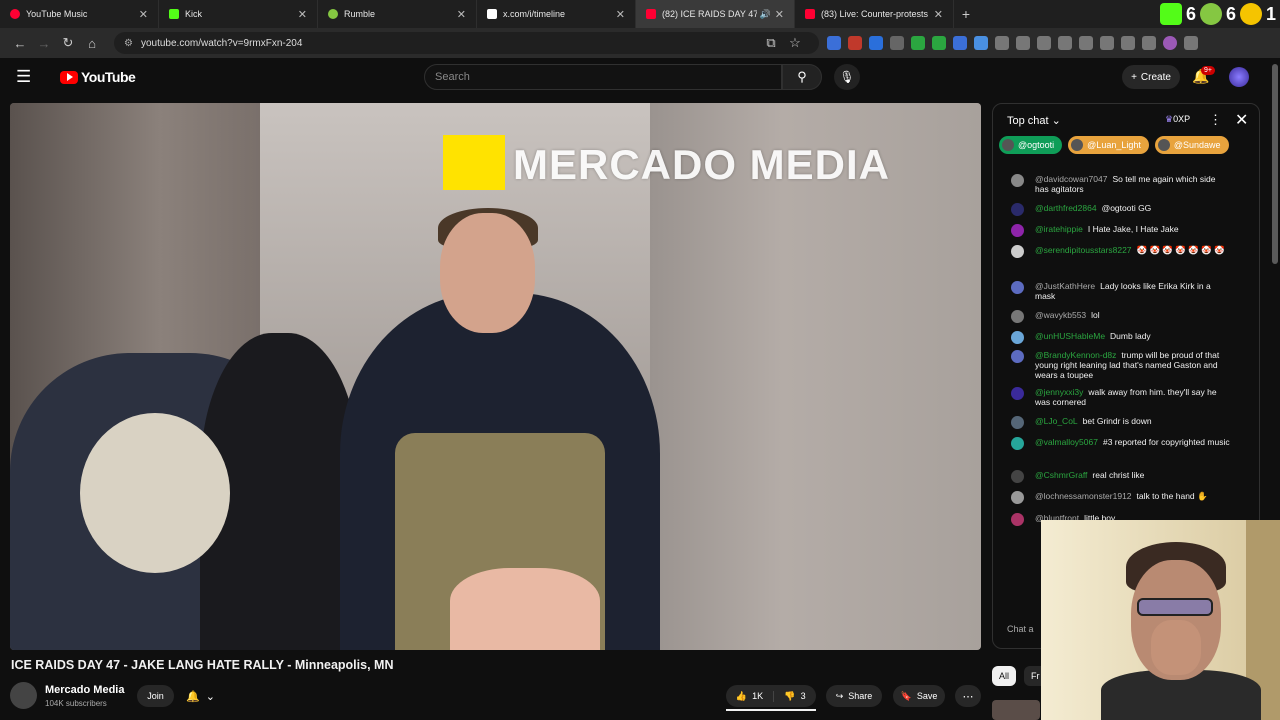 The image size is (1280, 720). What do you see at coordinates (1275, 164) in the screenshot?
I see `scrollbar-thumb` at bounding box center [1275, 164].